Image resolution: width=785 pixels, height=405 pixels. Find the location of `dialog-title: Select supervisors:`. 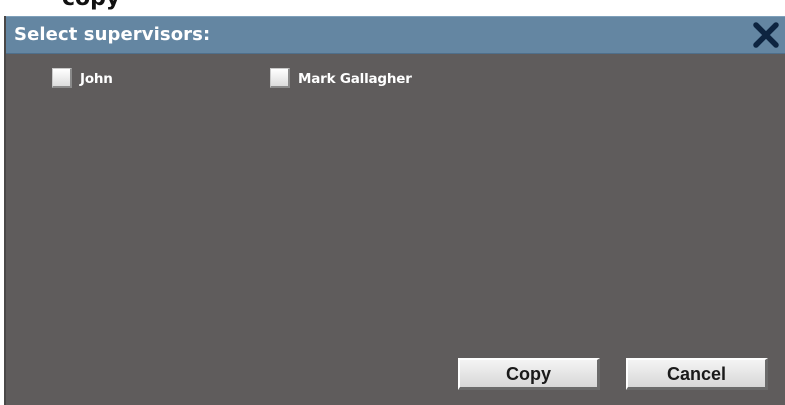

dialog-title: Select supervisors: is located at coordinates (112, 34).